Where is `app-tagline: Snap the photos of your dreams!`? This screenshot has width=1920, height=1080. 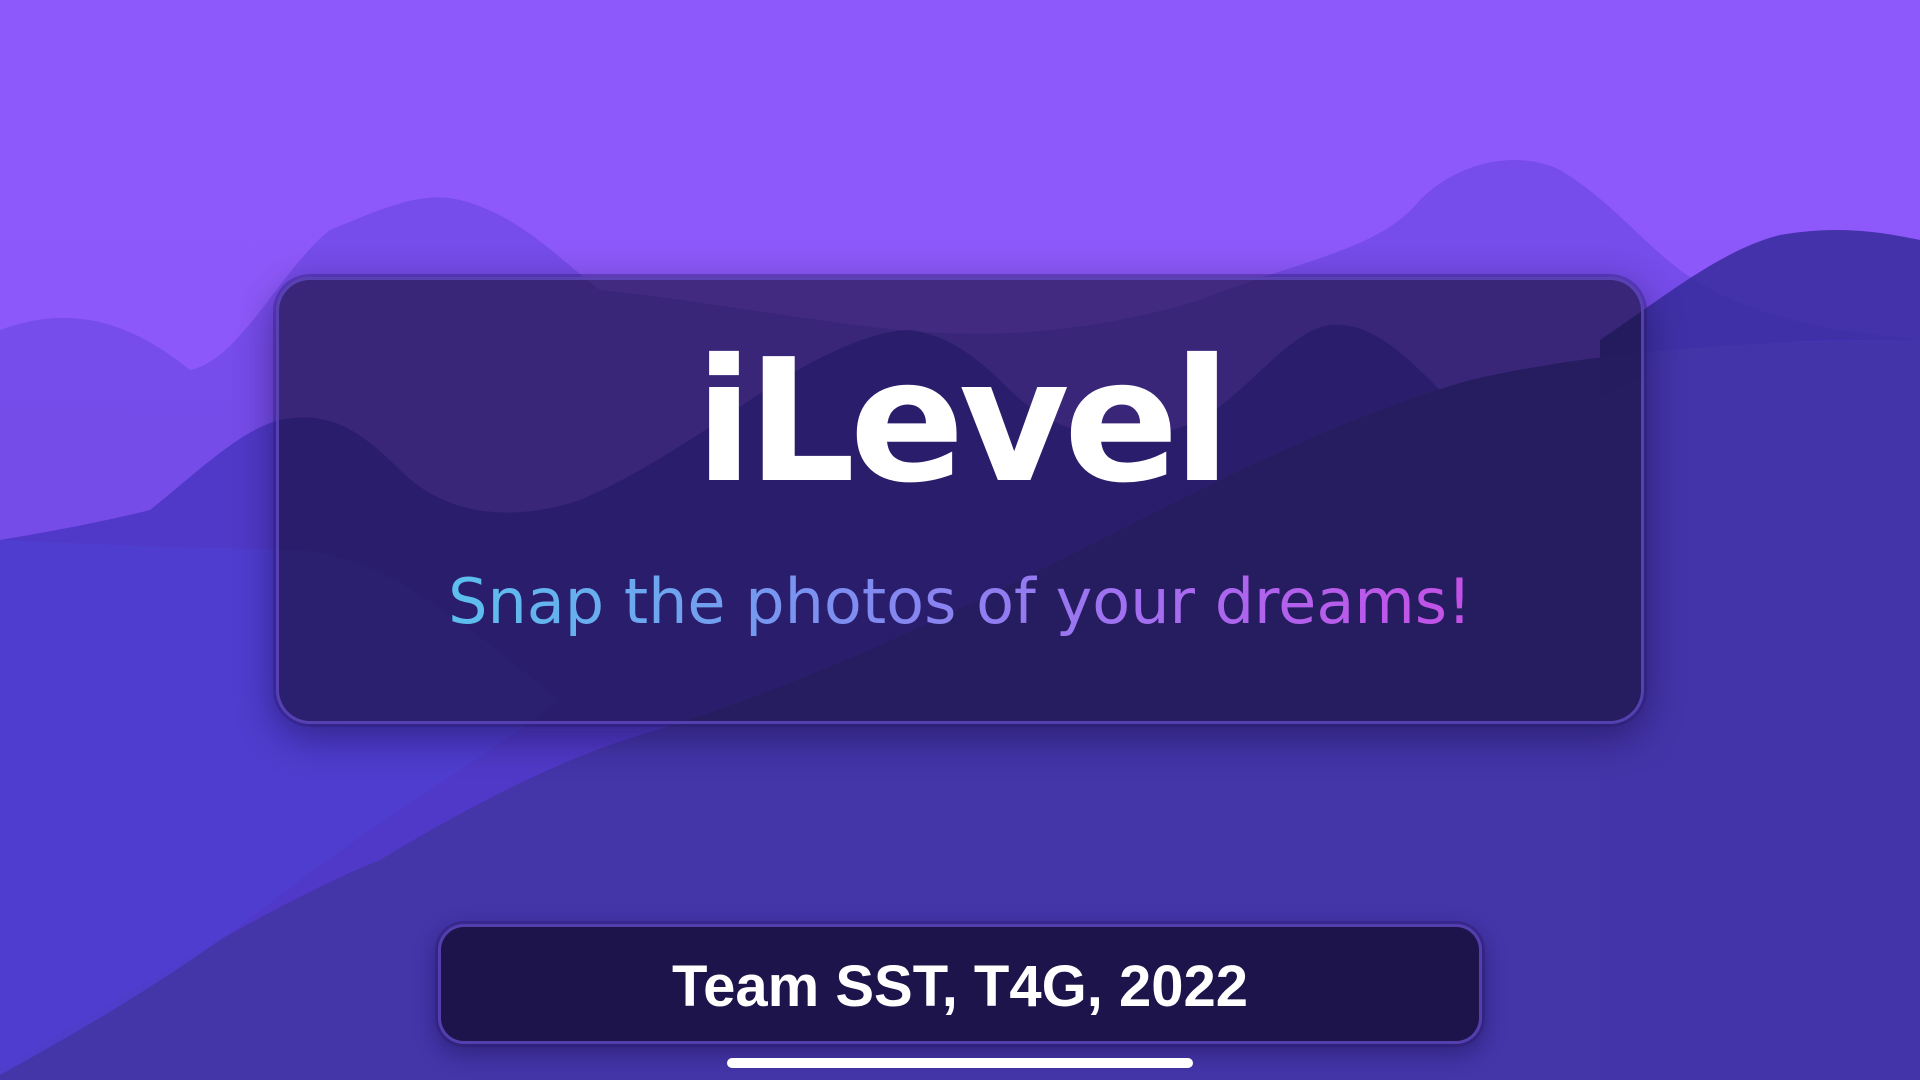 app-tagline: Snap the photos of your dreams! is located at coordinates (960, 602).